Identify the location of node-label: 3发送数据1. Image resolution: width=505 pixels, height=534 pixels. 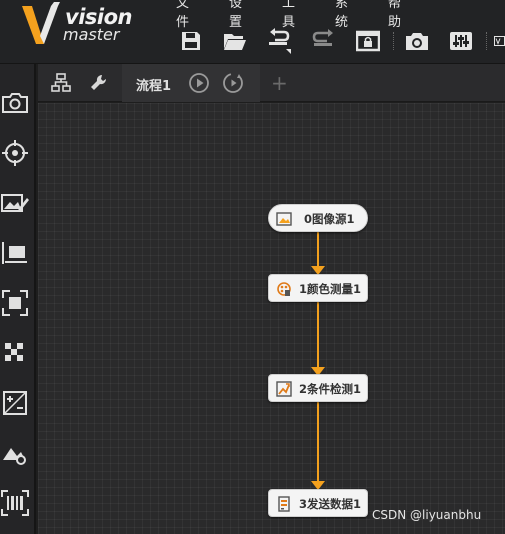
(330, 504).